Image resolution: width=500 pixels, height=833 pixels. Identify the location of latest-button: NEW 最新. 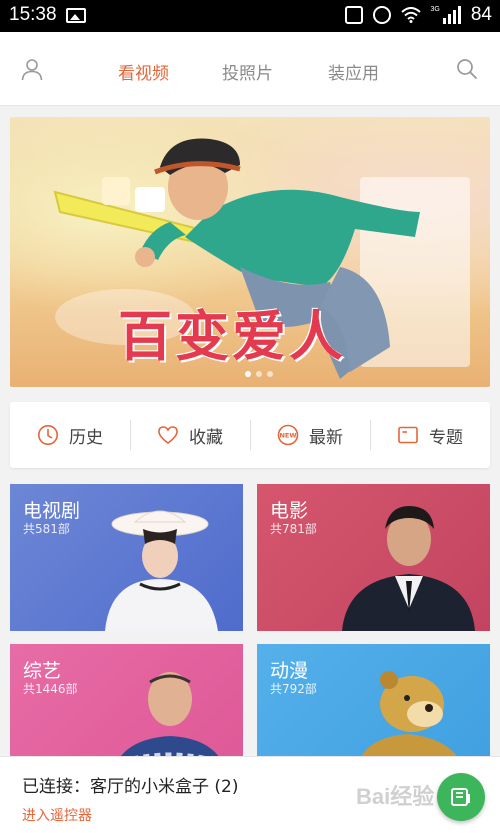
(310, 435).